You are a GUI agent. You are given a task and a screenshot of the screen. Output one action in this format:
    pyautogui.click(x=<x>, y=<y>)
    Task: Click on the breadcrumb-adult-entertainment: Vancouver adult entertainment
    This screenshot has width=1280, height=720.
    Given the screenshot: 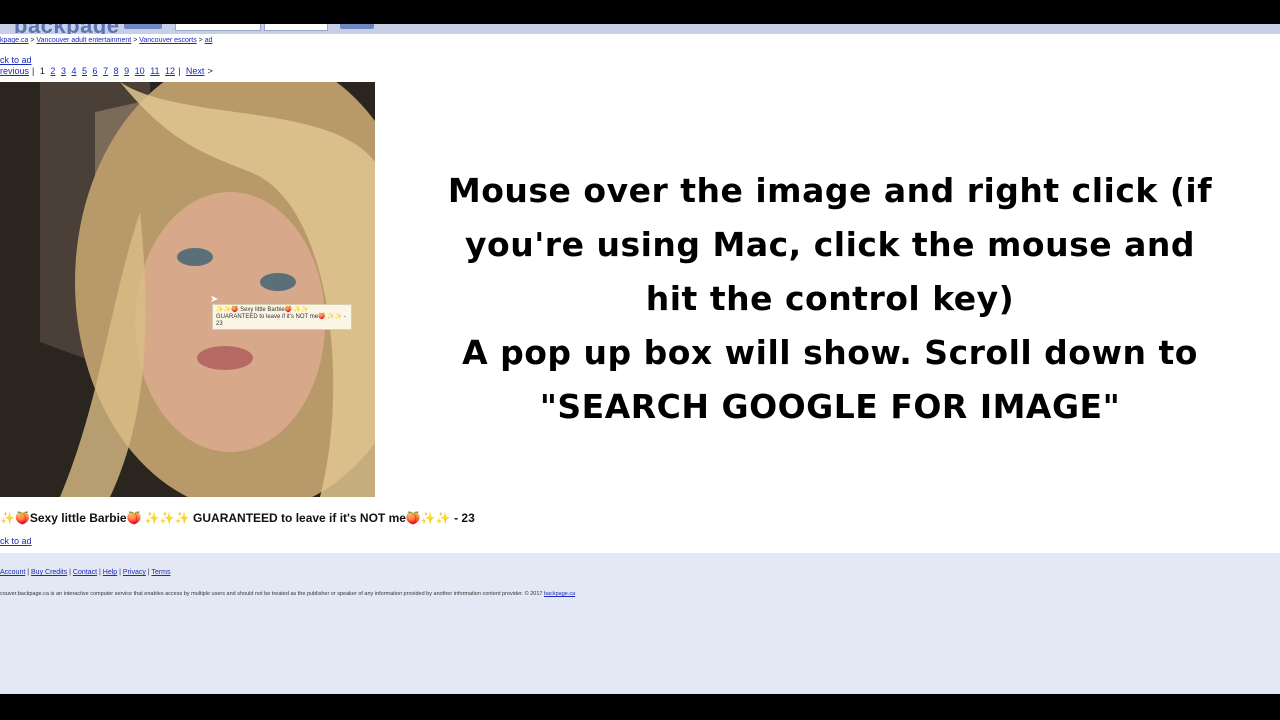 What is the action you would take?
    pyautogui.click(x=83, y=40)
    